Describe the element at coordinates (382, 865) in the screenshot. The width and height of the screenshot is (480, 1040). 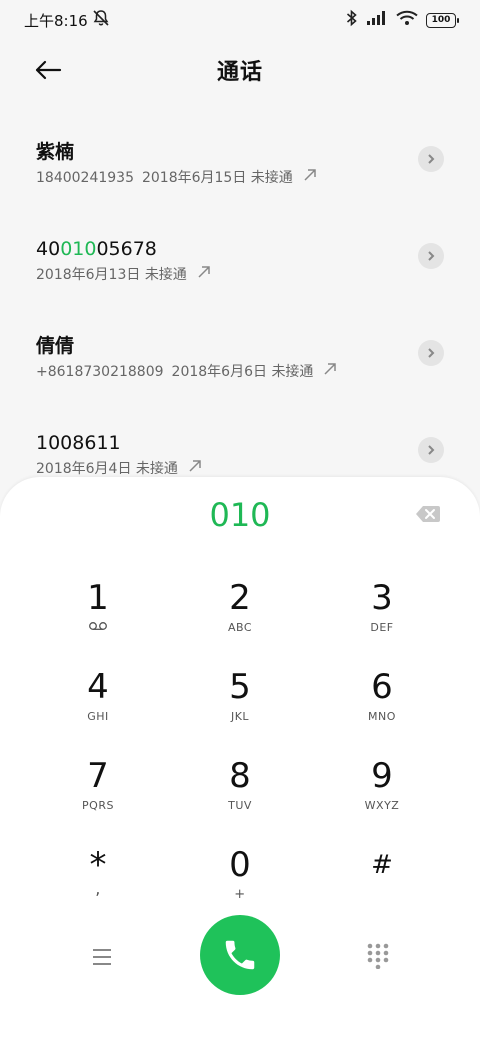
I see `key-digit: #` at that location.